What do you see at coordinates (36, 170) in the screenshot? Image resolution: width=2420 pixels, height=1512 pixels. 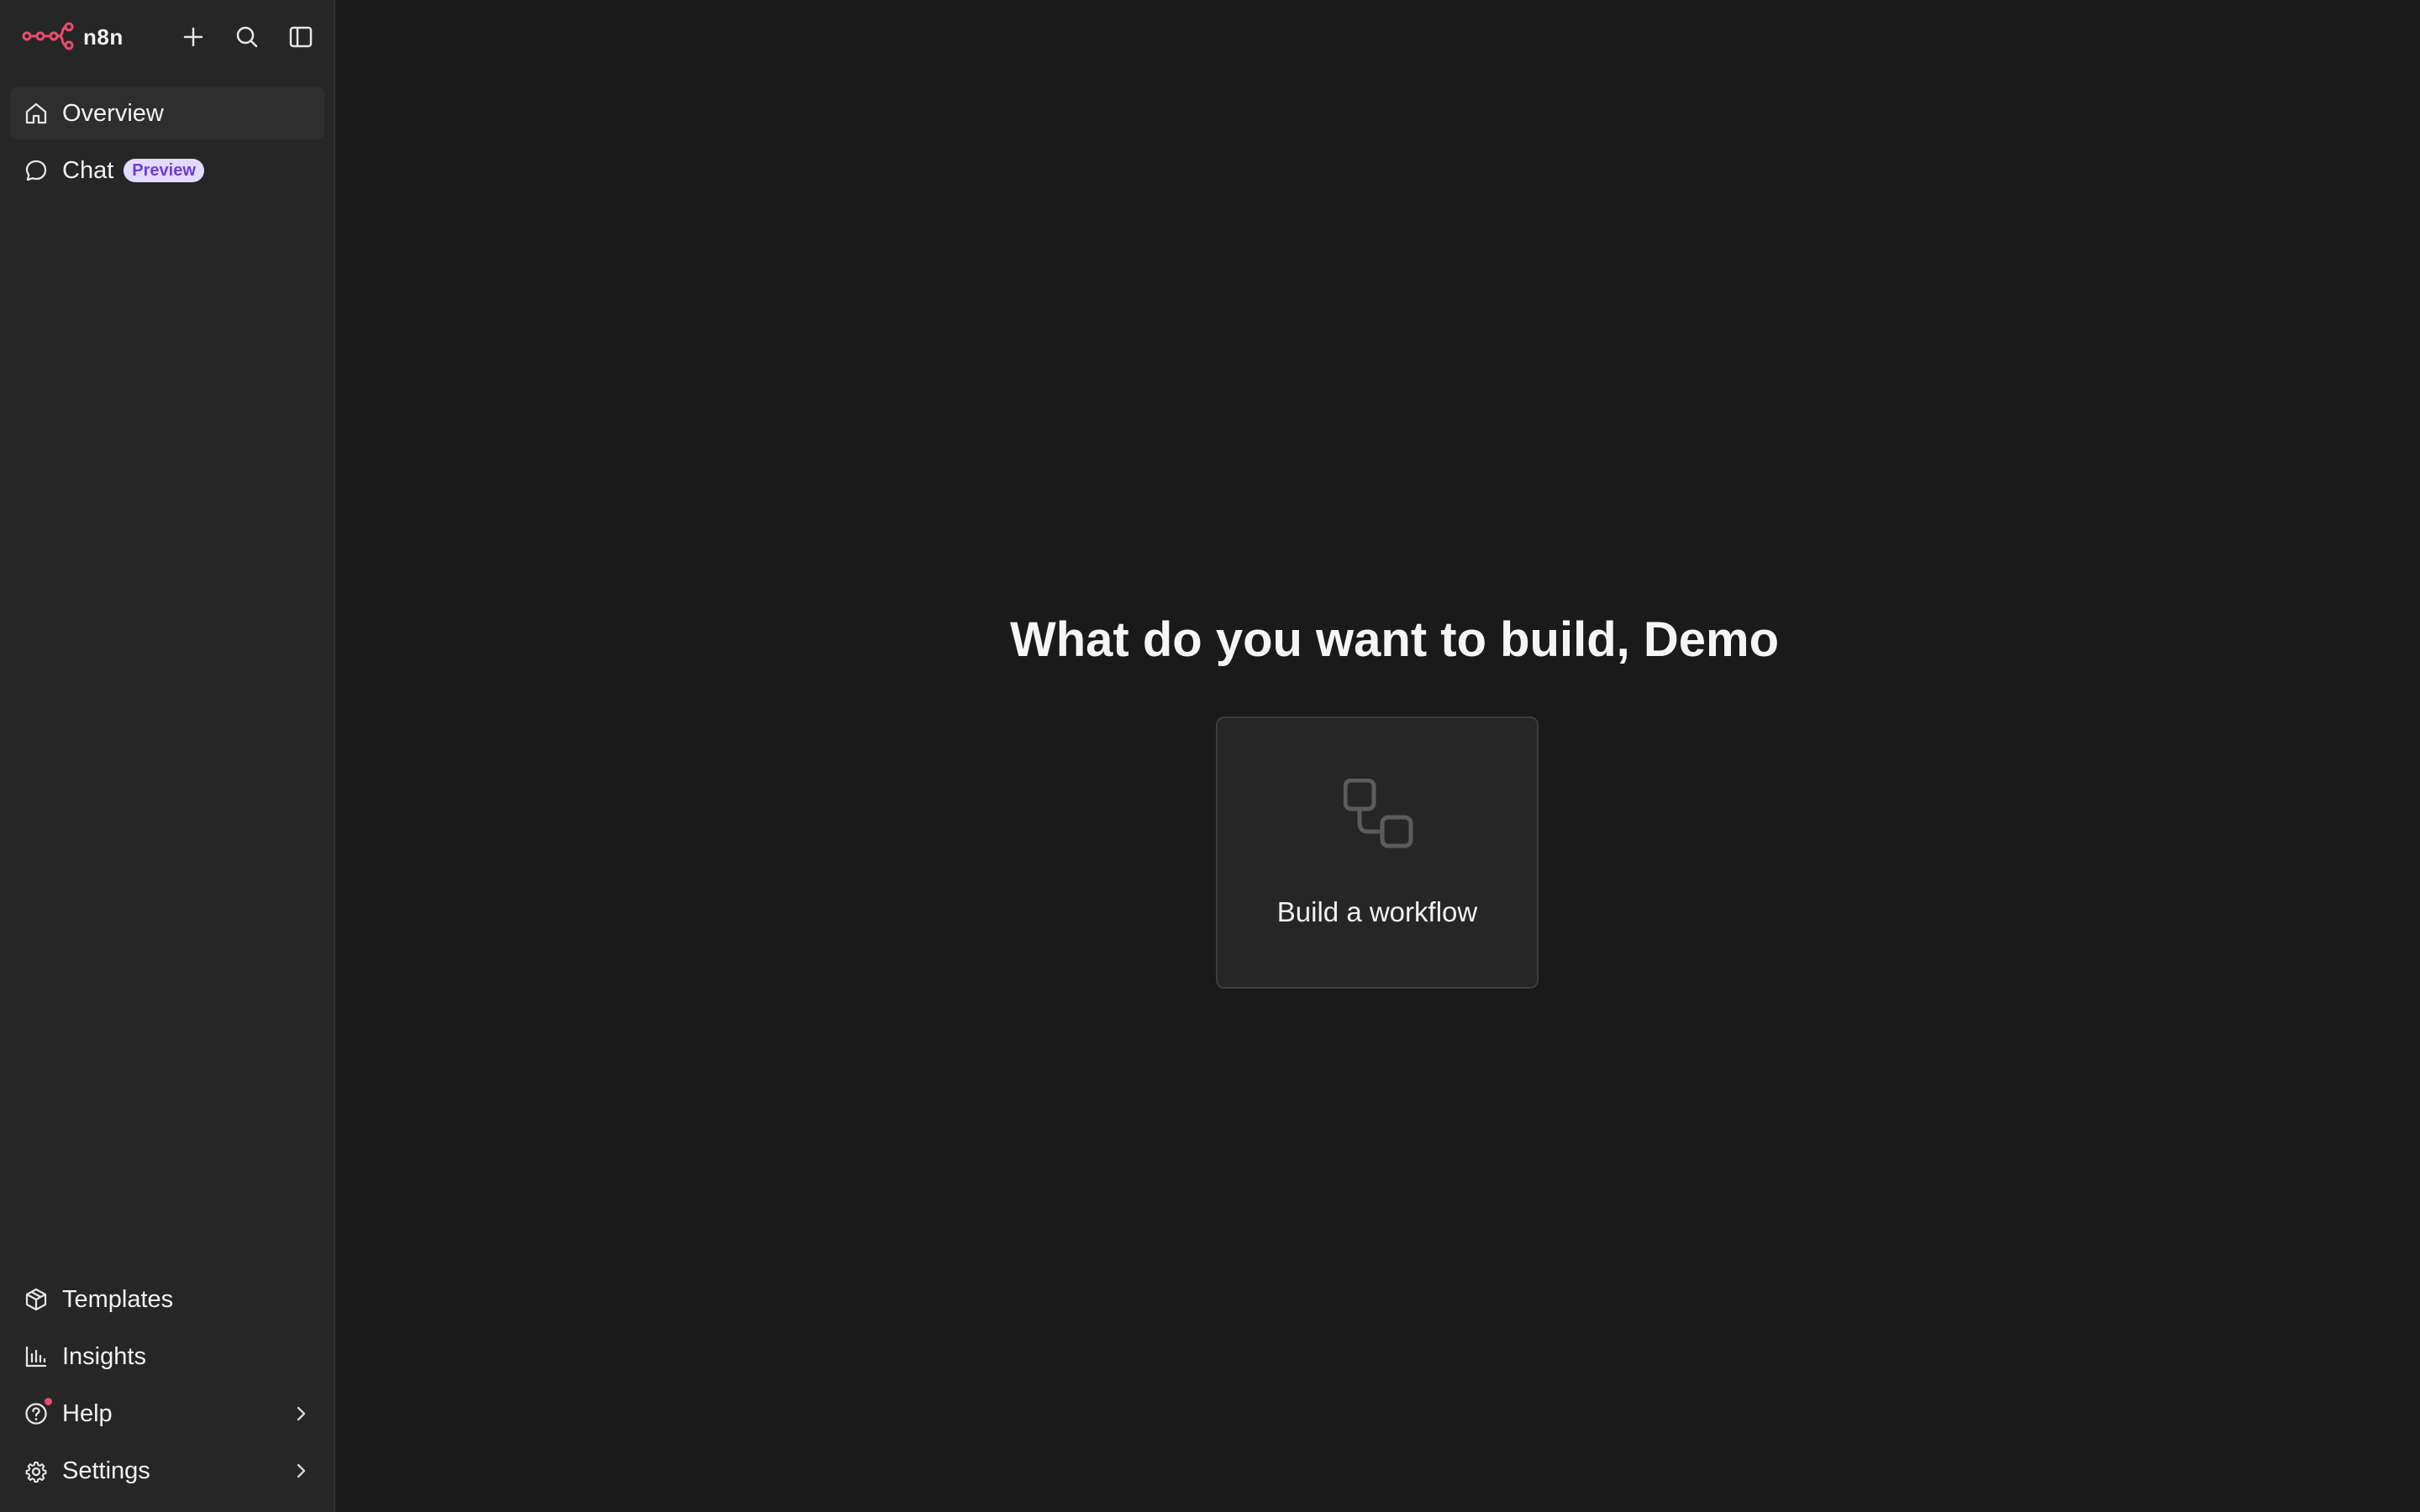 I see `chat-bubble-icon` at bounding box center [36, 170].